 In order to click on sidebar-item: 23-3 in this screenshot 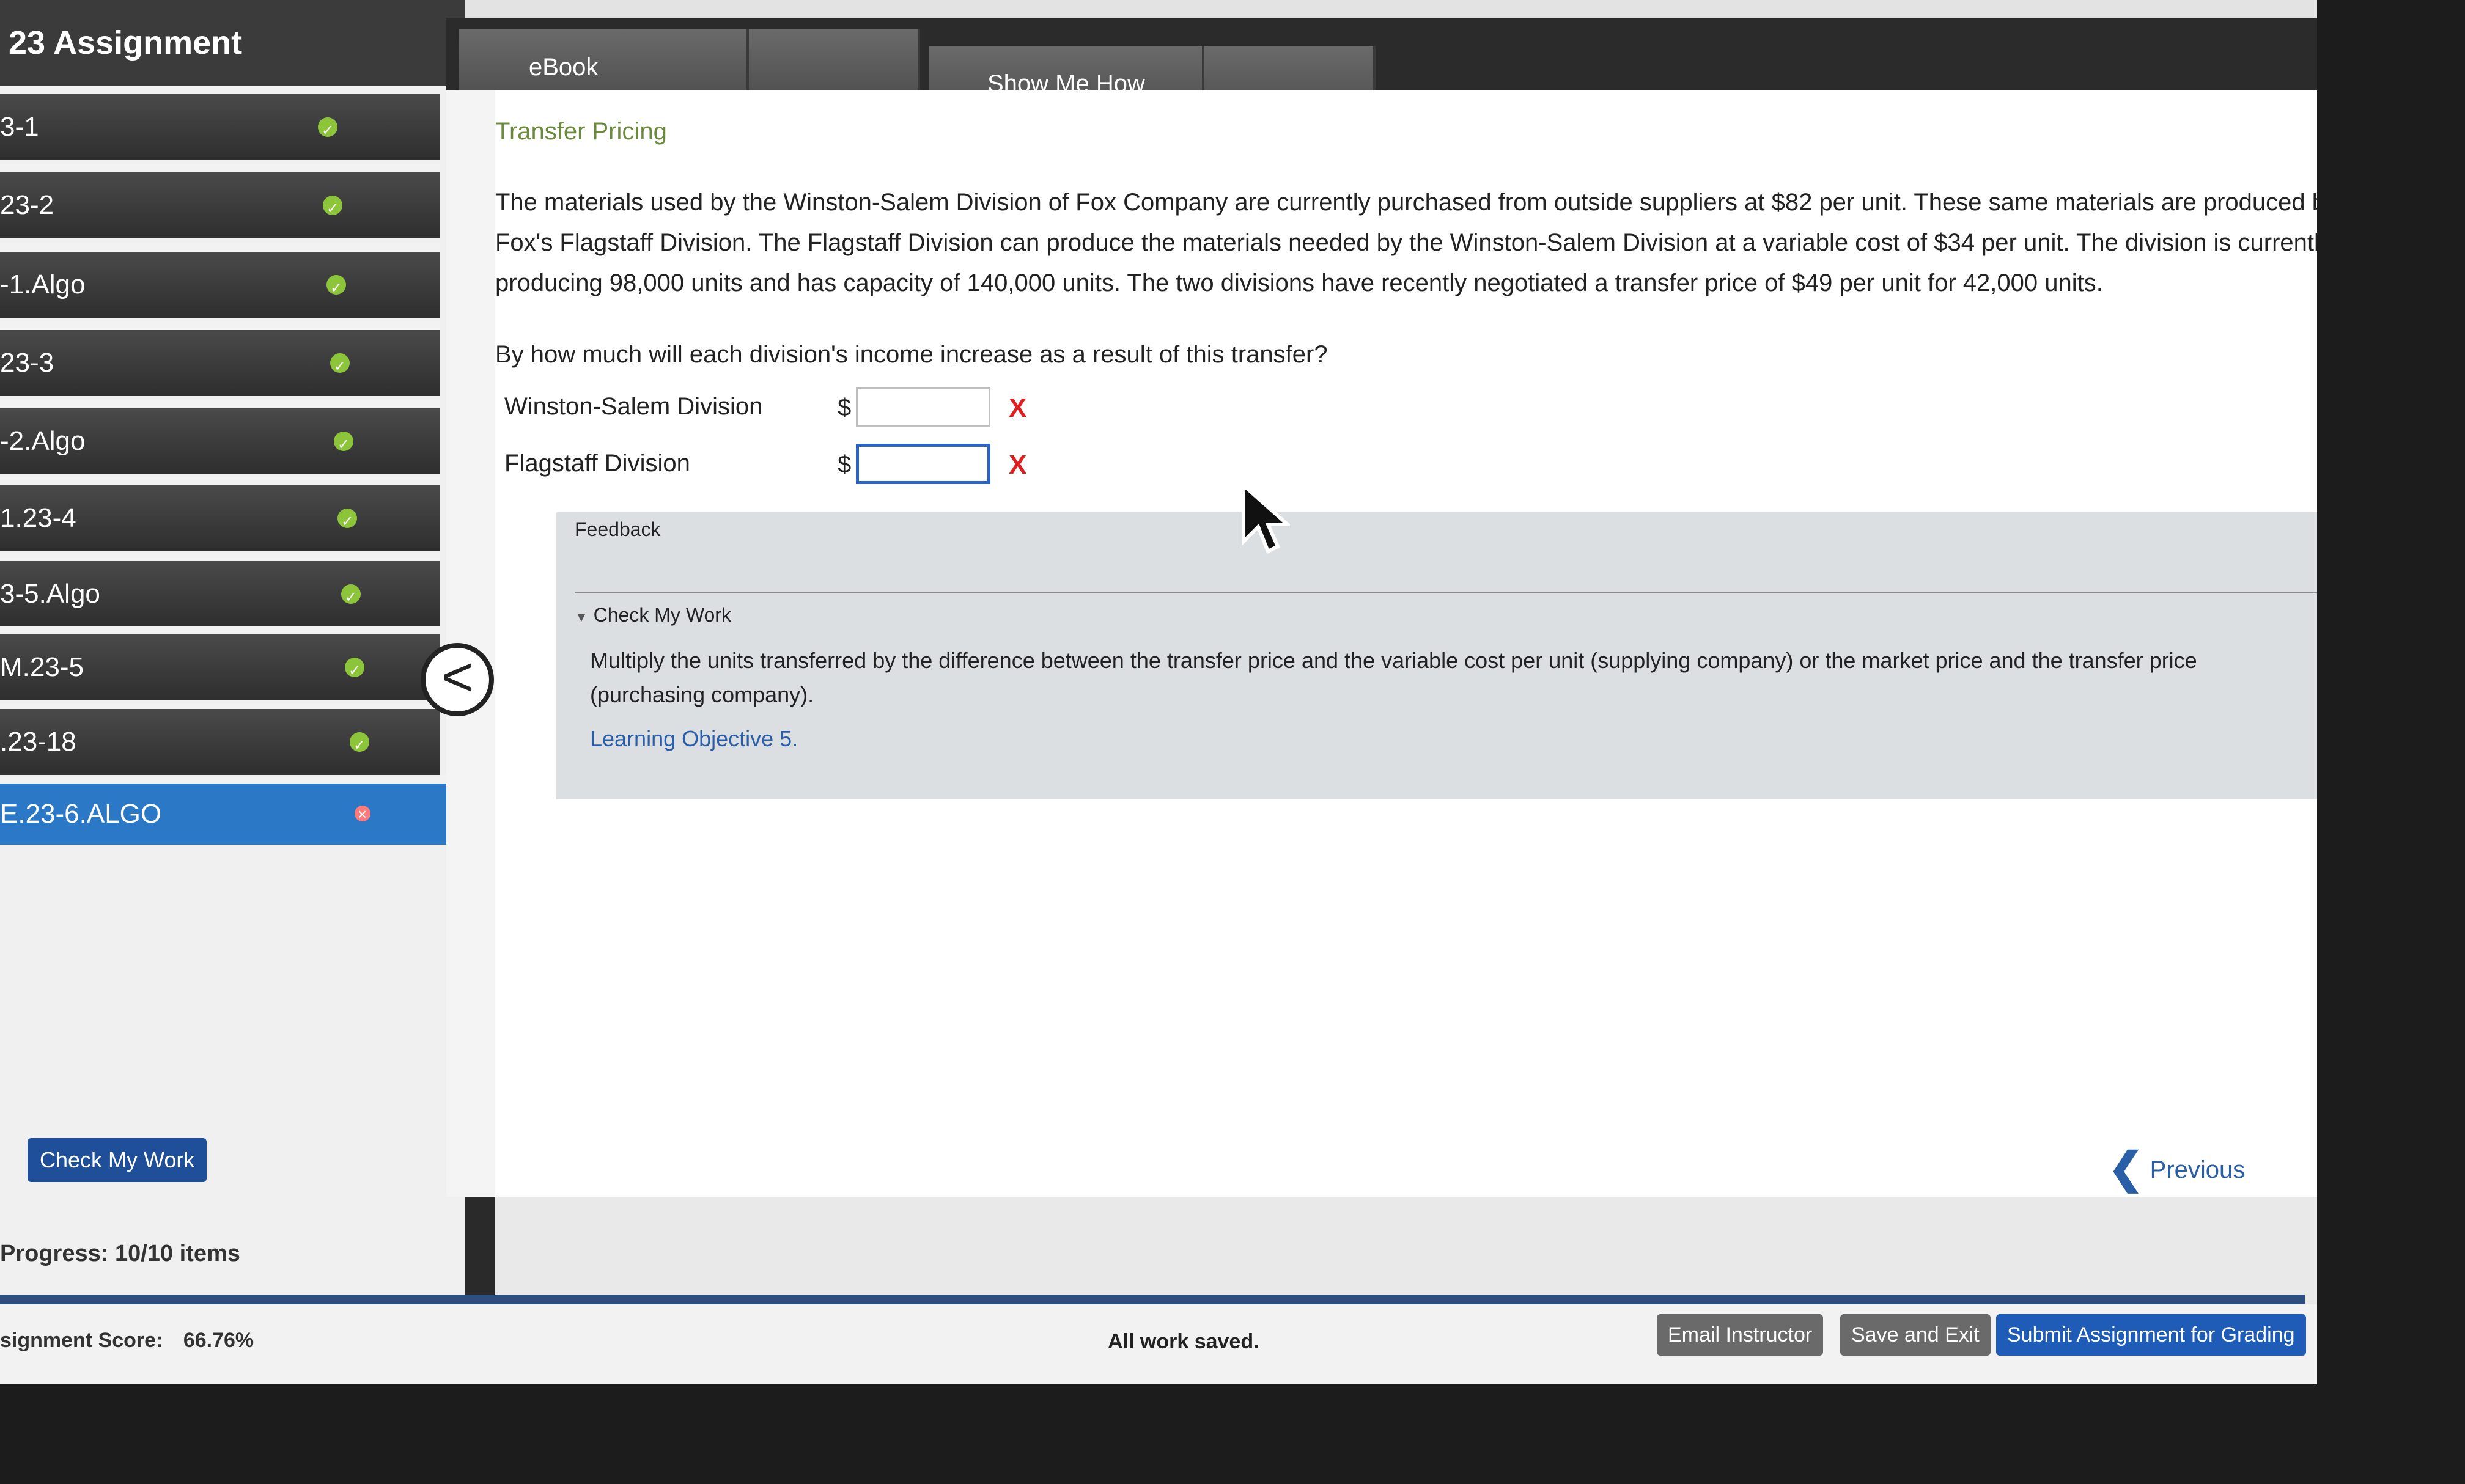, I will do `click(220, 360)`.